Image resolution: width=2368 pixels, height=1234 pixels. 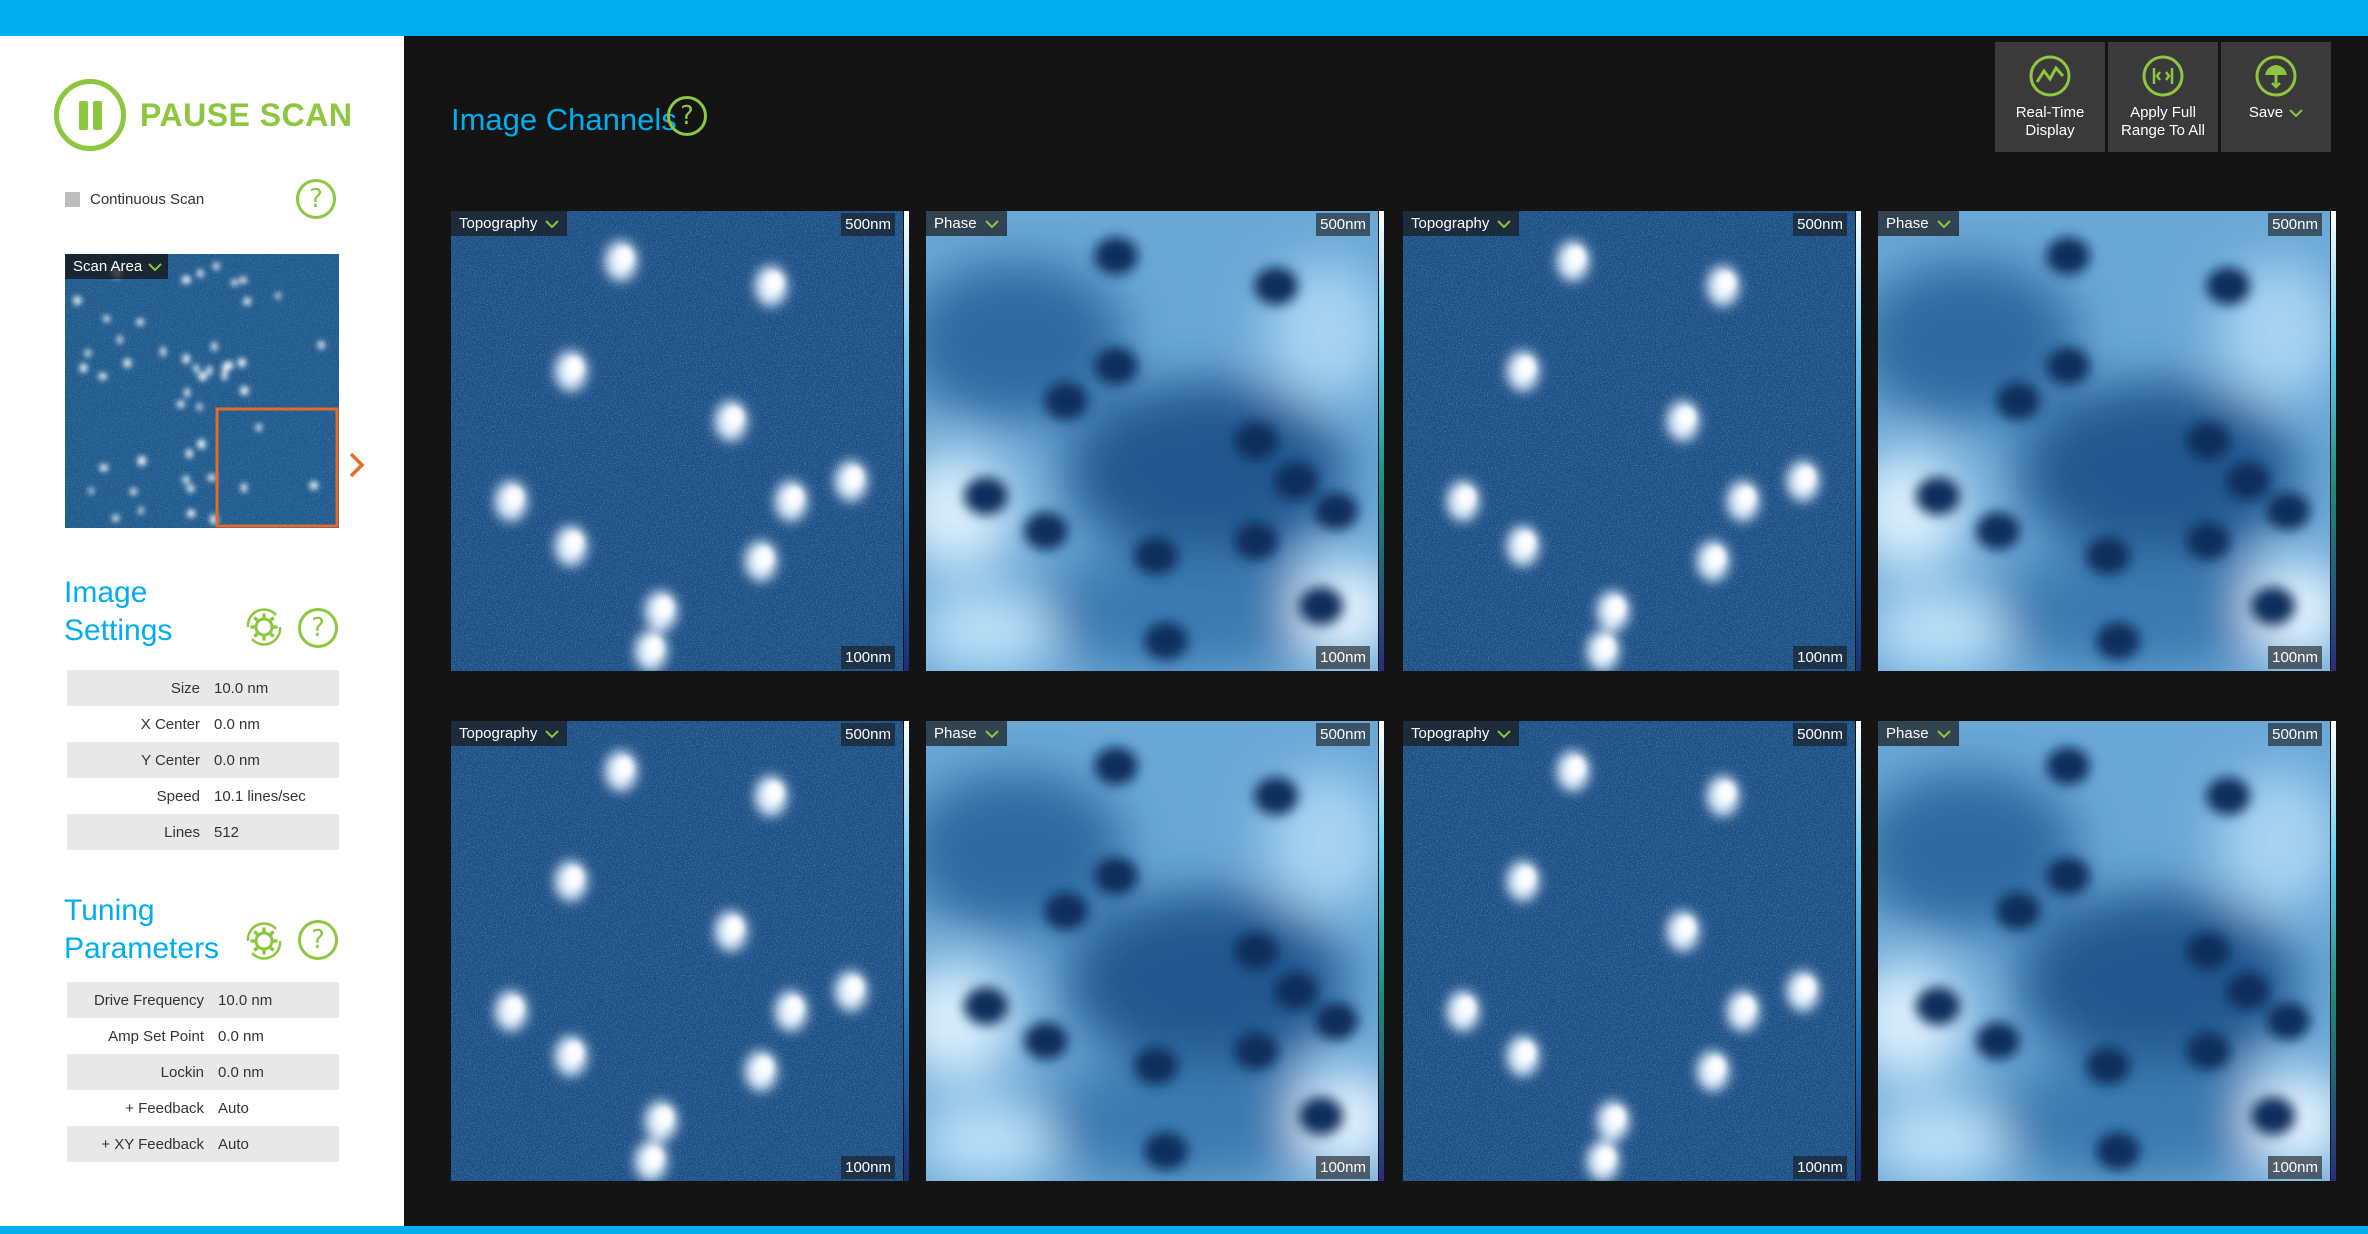 What do you see at coordinates (178, 796) in the screenshot?
I see `param-label: Speed` at bounding box center [178, 796].